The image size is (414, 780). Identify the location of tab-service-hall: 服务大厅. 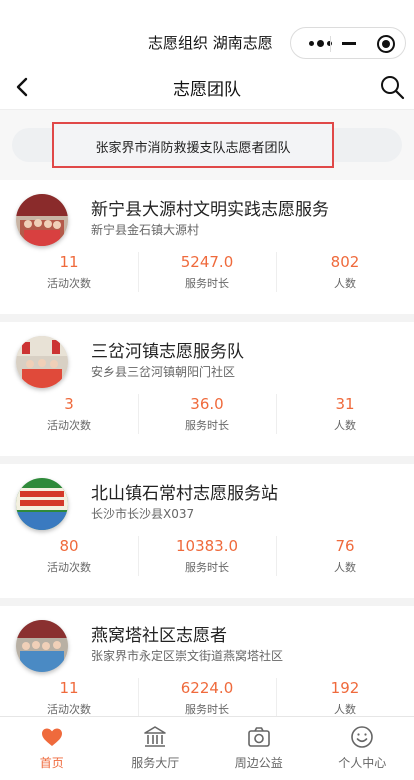
(156, 748).